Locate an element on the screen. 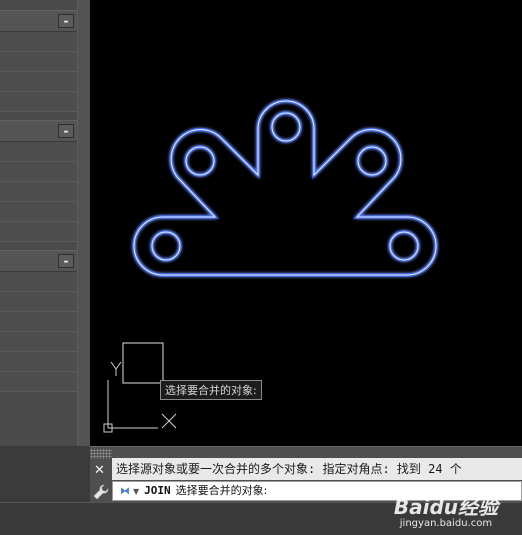 This screenshot has width=522, height=535. palette-edge is located at coordinates (83, 223).